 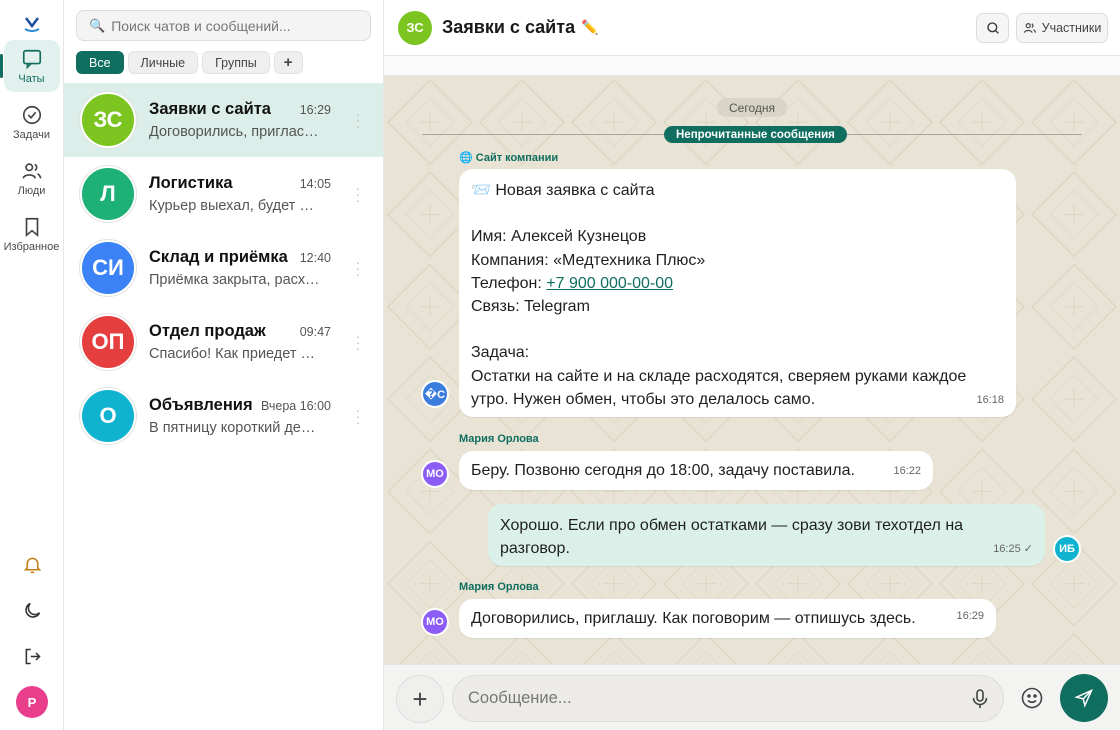 What do you see at coordinates (609, 283) in the screenshot?
I see `phone-link: +7 900 000-00-00` at bounding box center [609, 283].